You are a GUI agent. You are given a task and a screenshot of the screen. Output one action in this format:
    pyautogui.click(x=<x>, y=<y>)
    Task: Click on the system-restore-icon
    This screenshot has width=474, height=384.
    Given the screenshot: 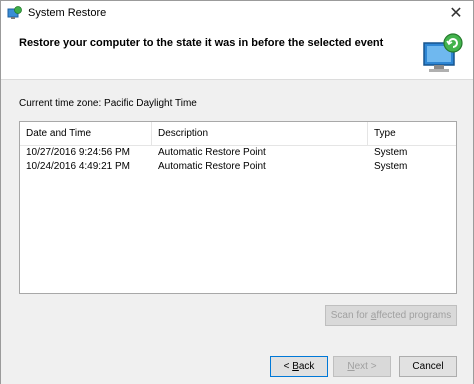 What is the action you would take?
    pyautogui.click(x=14, y=13)
    